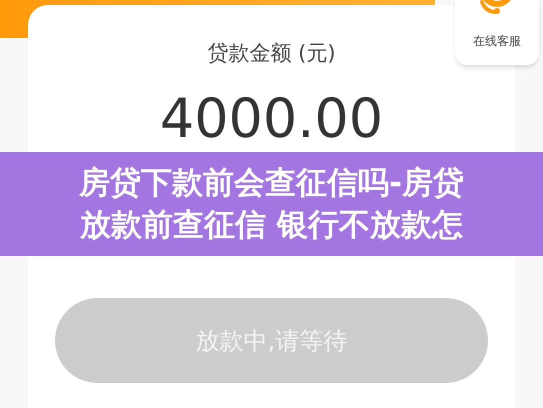 This screenshot has height=408, width=543. I want to click on customer-service-panel: 在线客服, so click(497, 32).